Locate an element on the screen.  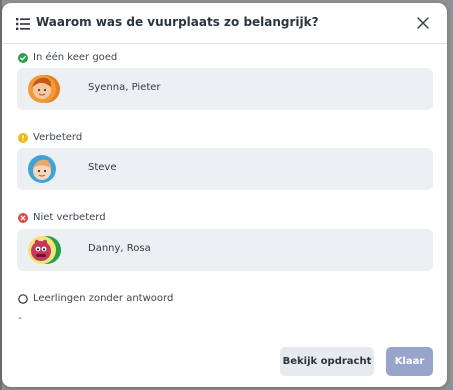
section-label-text: Niet verbeterd is located at coordinates (69, 217).